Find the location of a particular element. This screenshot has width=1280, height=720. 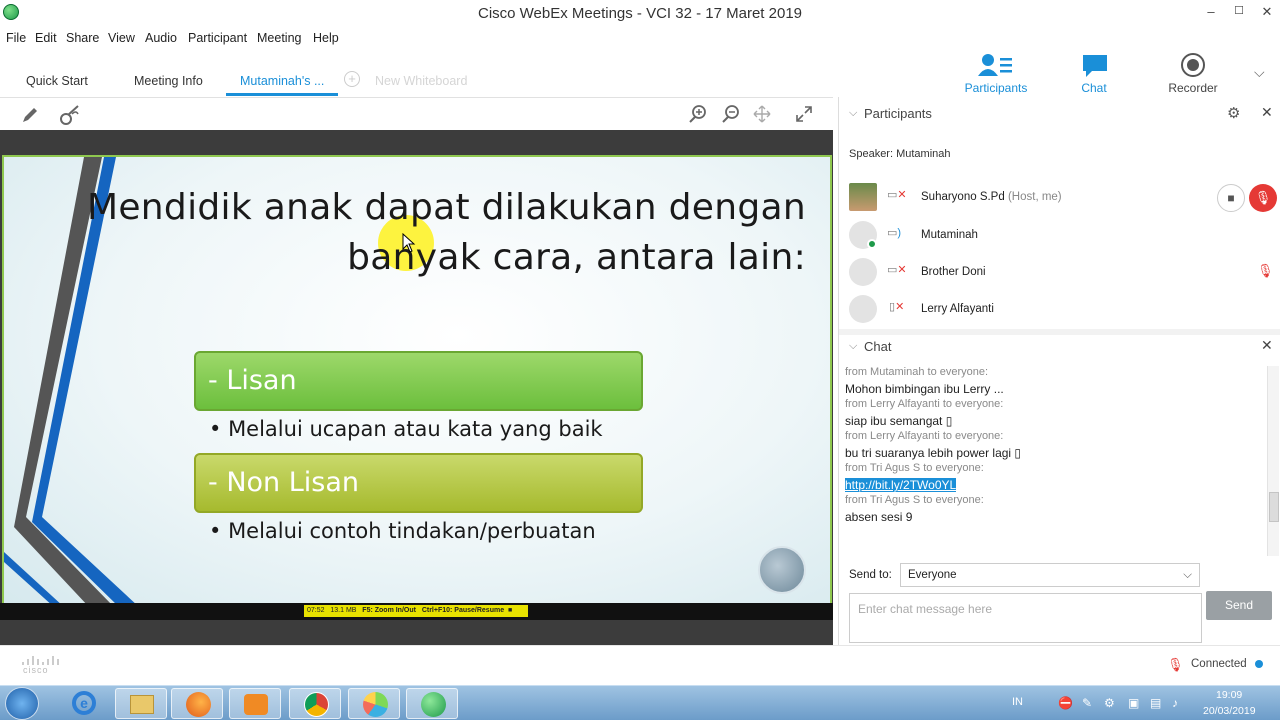

chat-link: http://bit.ly/2TWo0YL is located at coordinates (901, 485).